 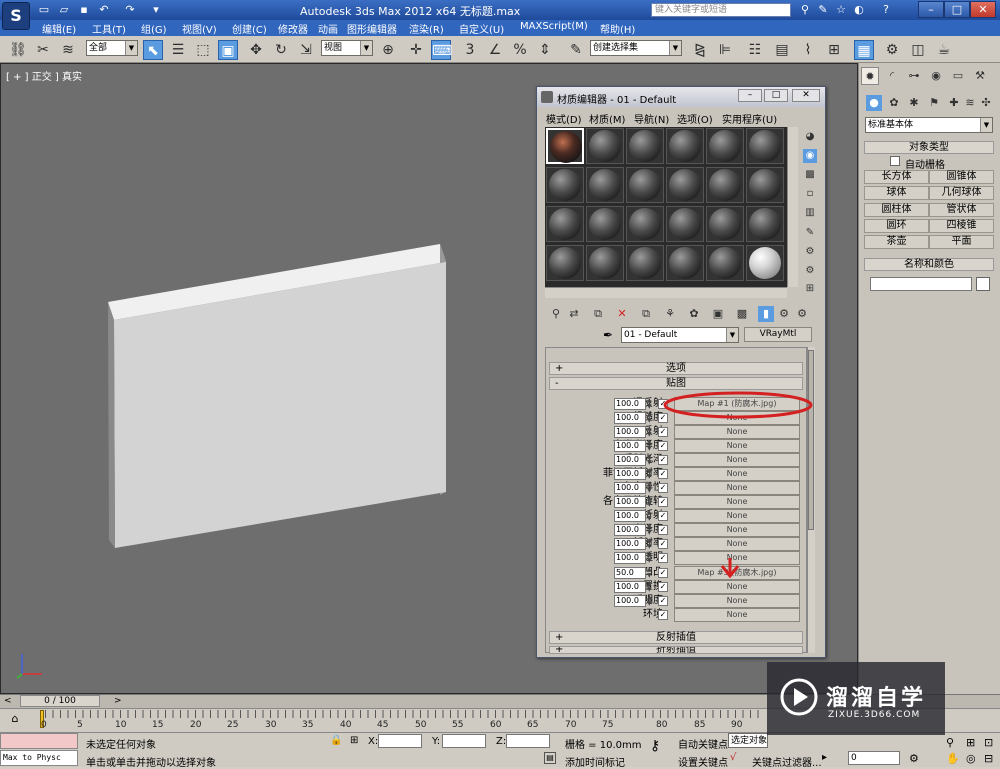 What do you see at coordinates (676, 650) in the screenshot?
I see `refract-interp-rollout: + 折射插值` at bounding box center [676, 650].